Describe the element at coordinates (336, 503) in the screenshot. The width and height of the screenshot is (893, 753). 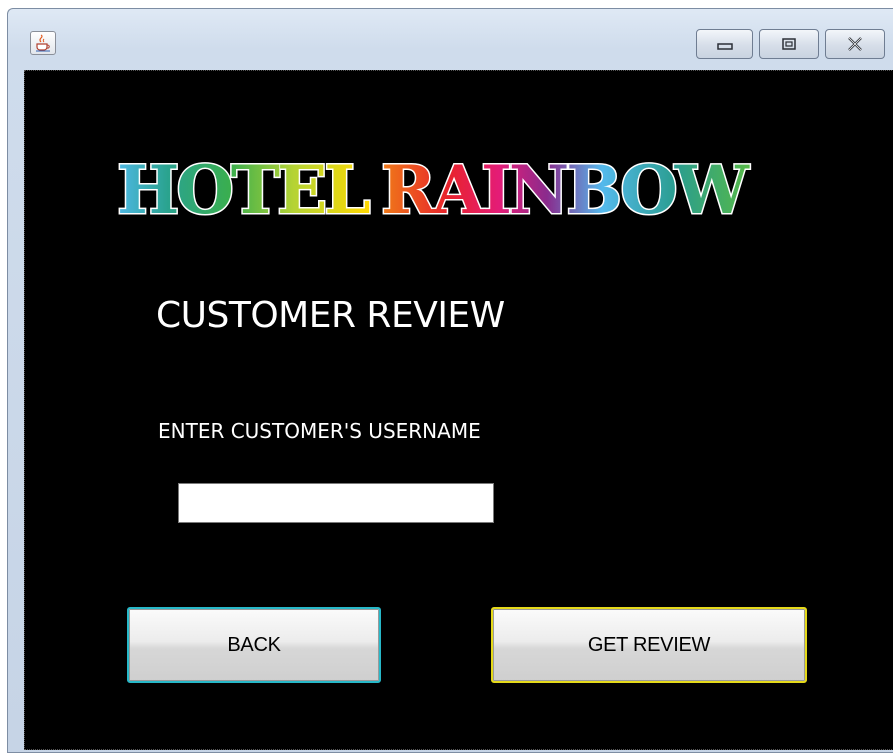
I see `username-input` at that location.